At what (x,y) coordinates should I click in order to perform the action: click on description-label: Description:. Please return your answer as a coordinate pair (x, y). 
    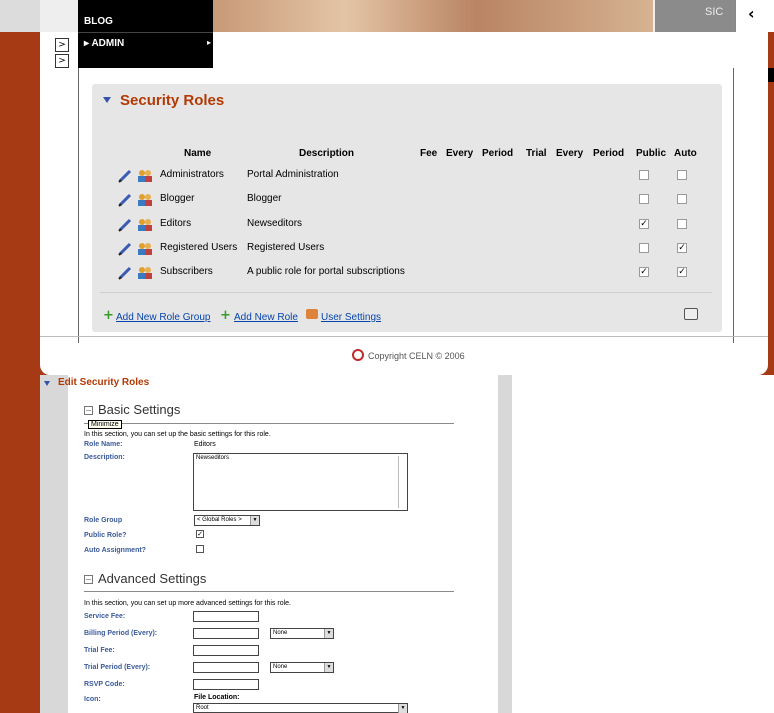
    Looking at the image, I should click on (104, 457).